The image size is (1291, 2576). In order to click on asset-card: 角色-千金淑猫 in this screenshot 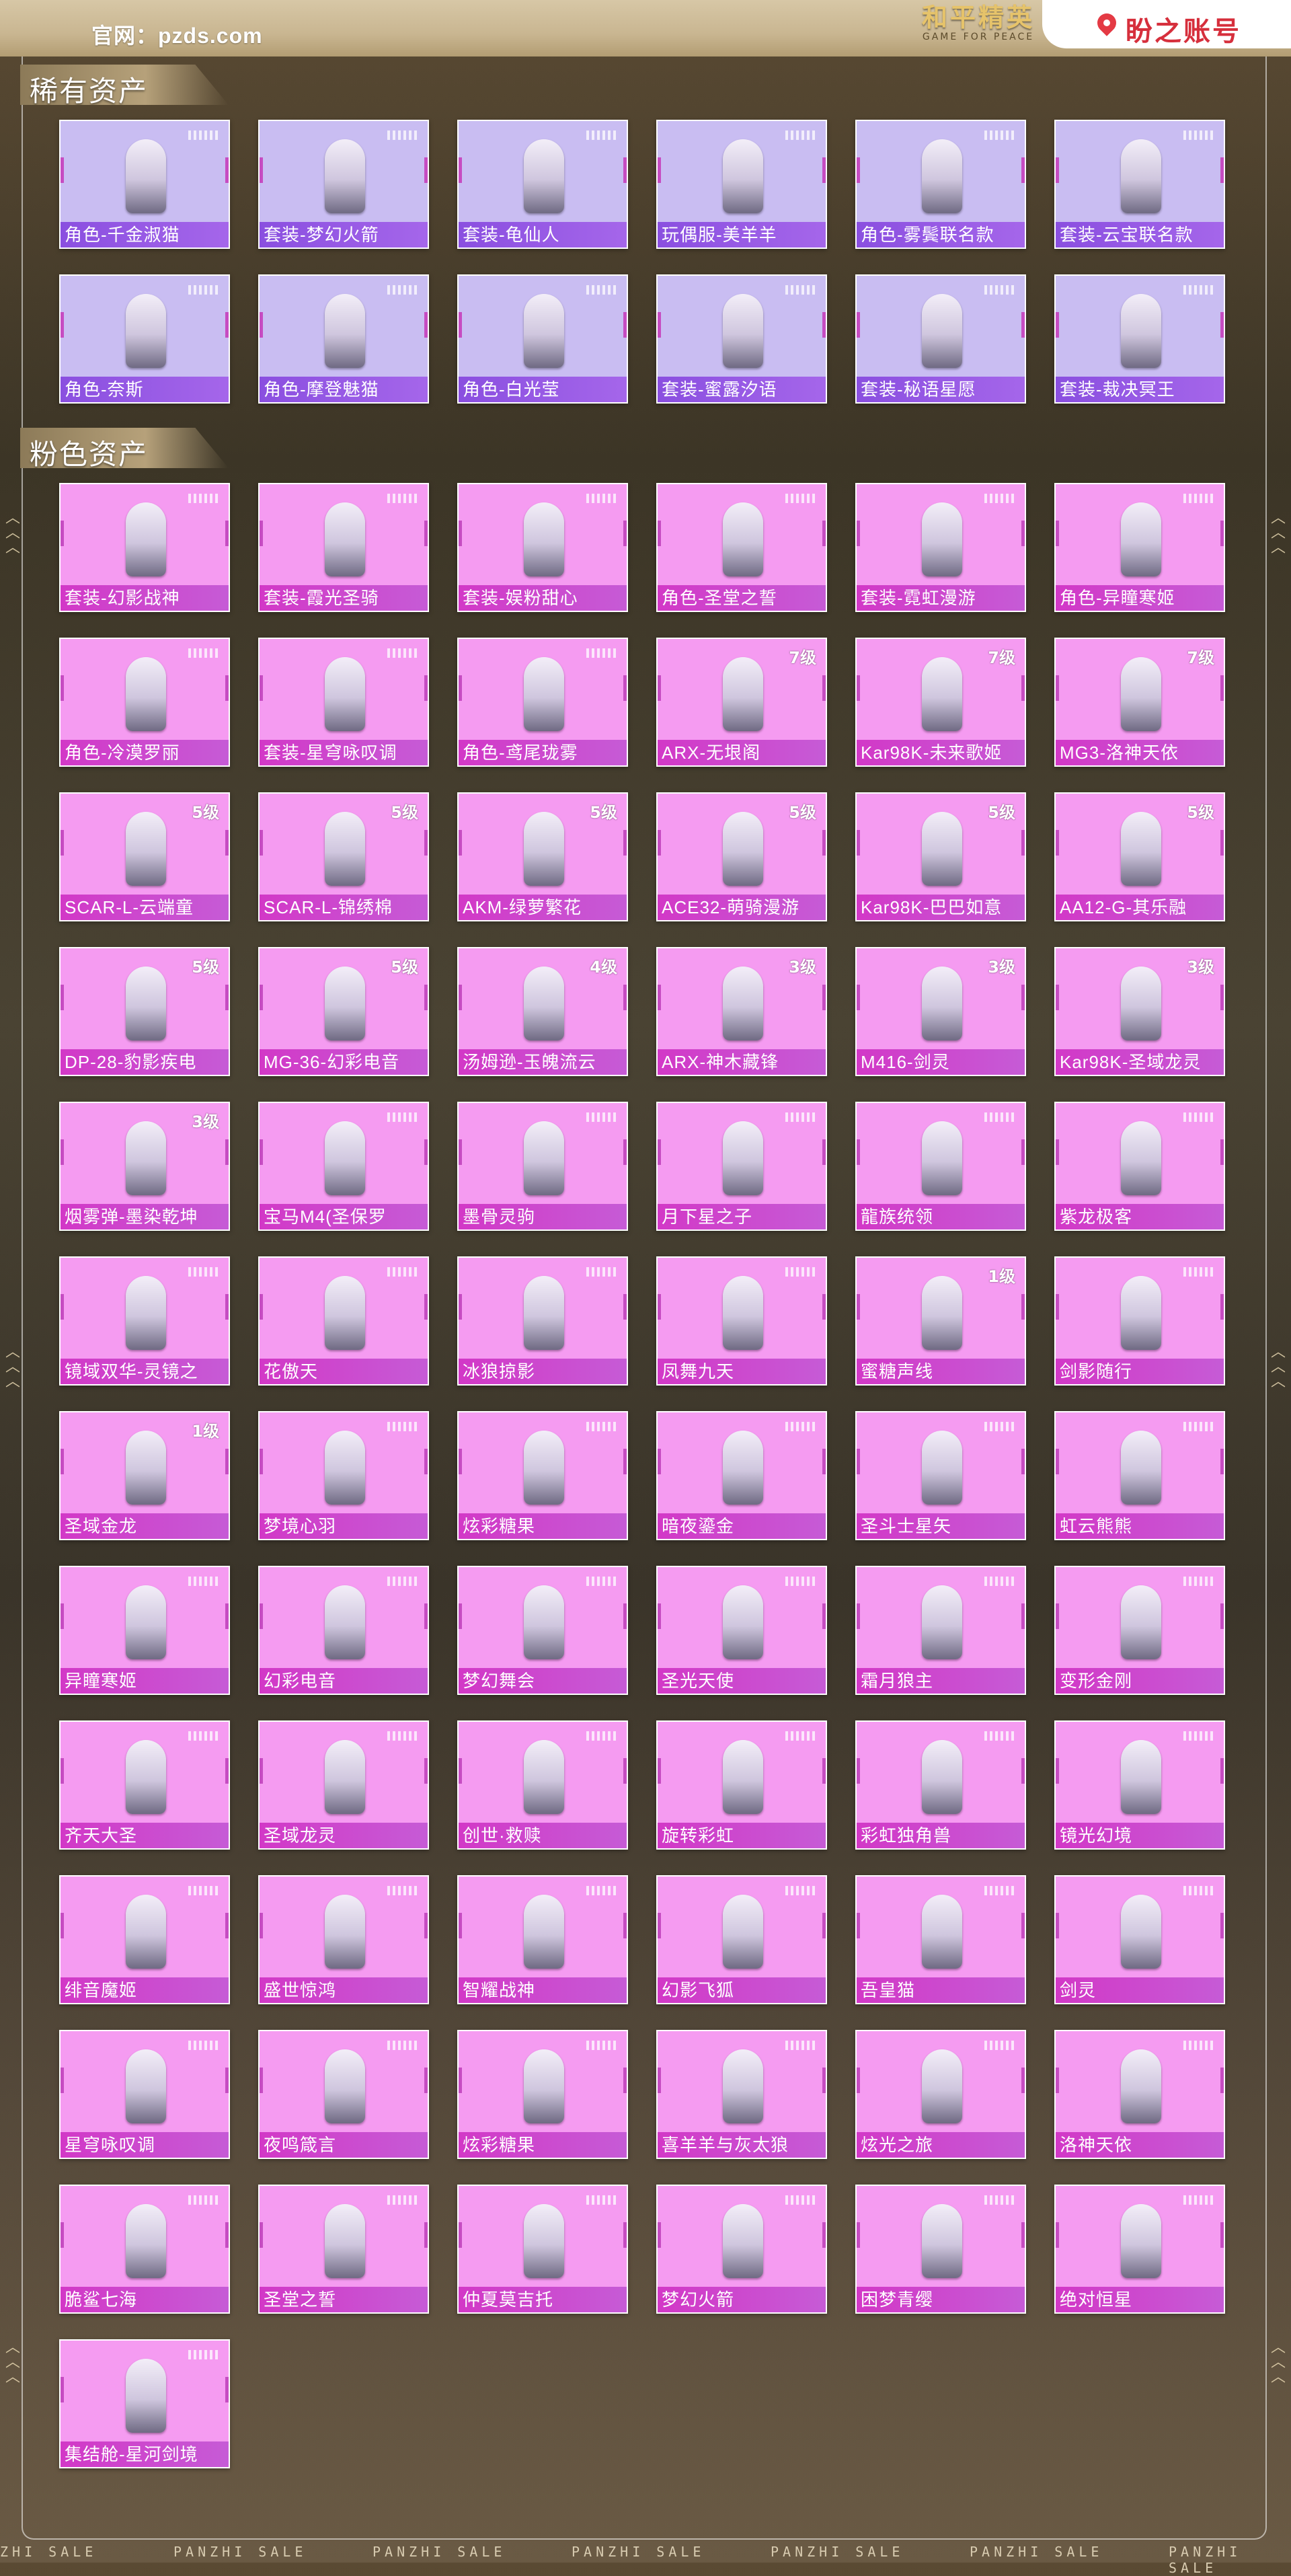, I will do `click(144, 184)`.